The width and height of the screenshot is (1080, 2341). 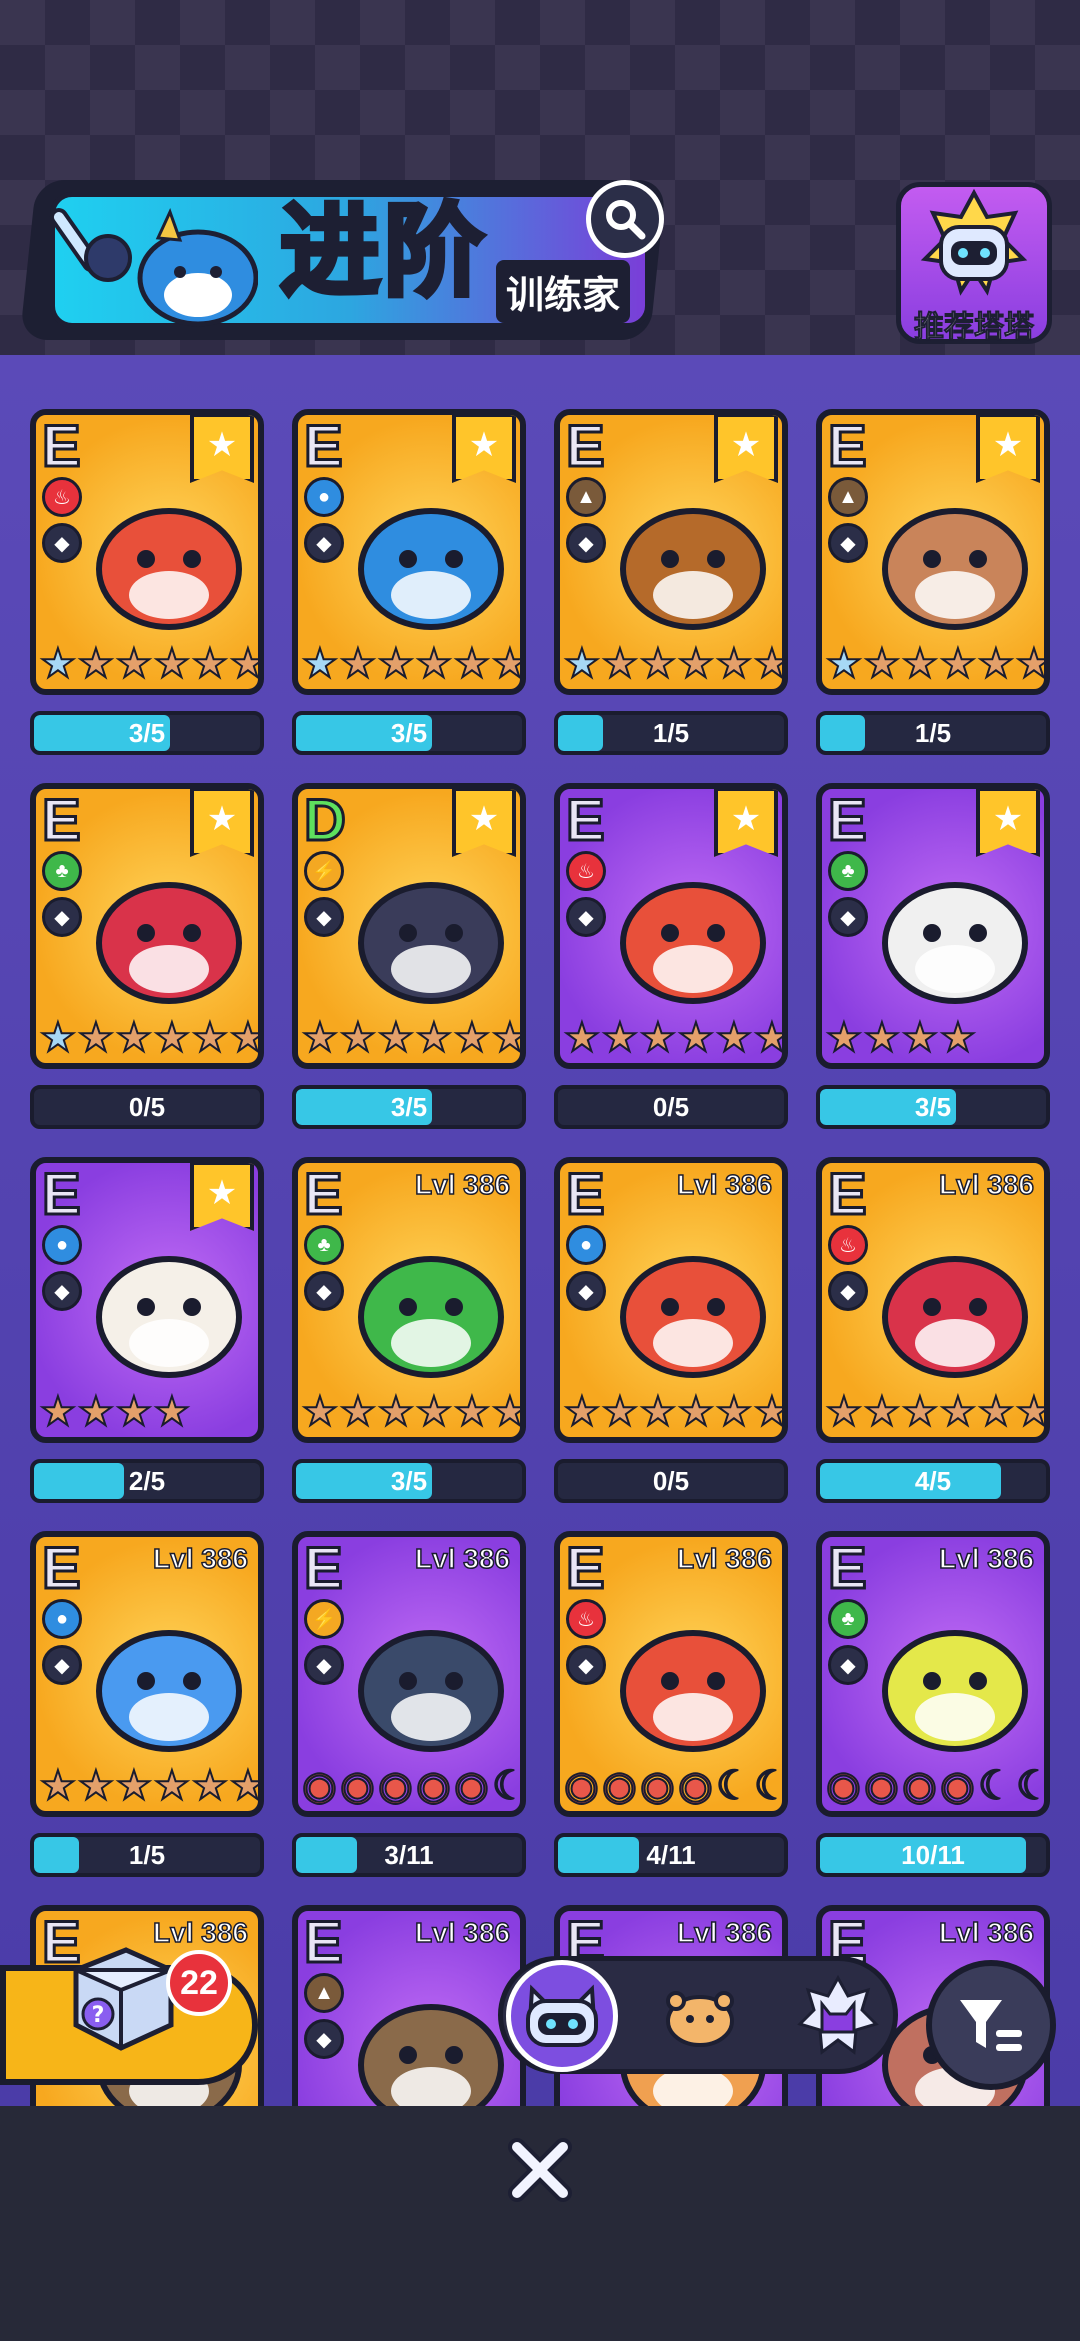 What do you see at coordinates (147, 1300) in the screenshot?
I see `creature-card: E ● ◆ ★ ★ ★ ★ ★` at bounding box center [147, 1300].